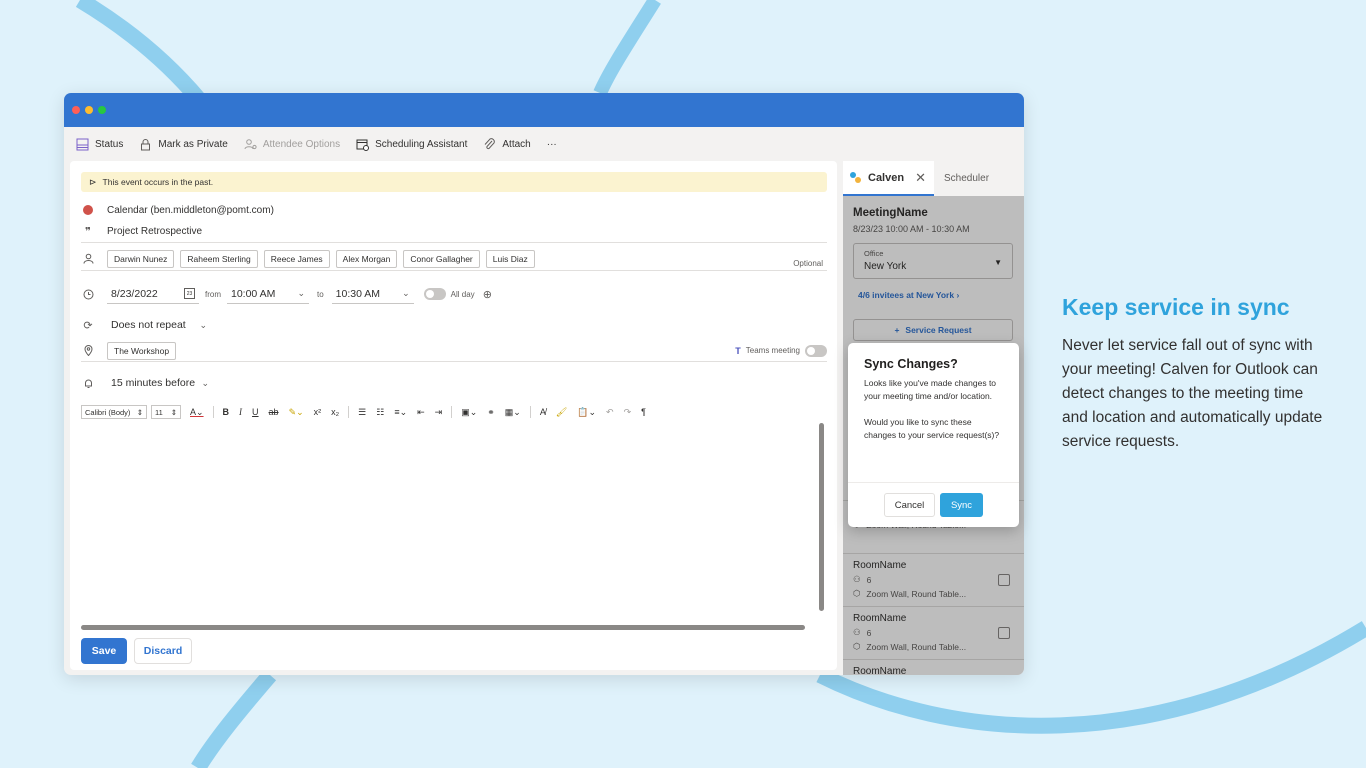  What do you see at coordinates (159, 412) in the screenshot?
I see `font-size-value: 11` at bounding box center [159, 412].